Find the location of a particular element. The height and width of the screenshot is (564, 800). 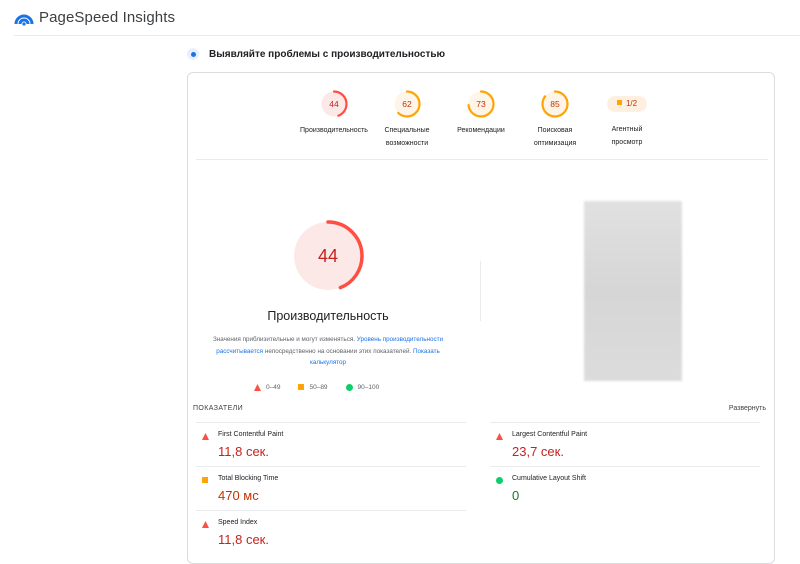

gauge-best-practices: 73 Рекомендации is located at coordinates (481, 113).